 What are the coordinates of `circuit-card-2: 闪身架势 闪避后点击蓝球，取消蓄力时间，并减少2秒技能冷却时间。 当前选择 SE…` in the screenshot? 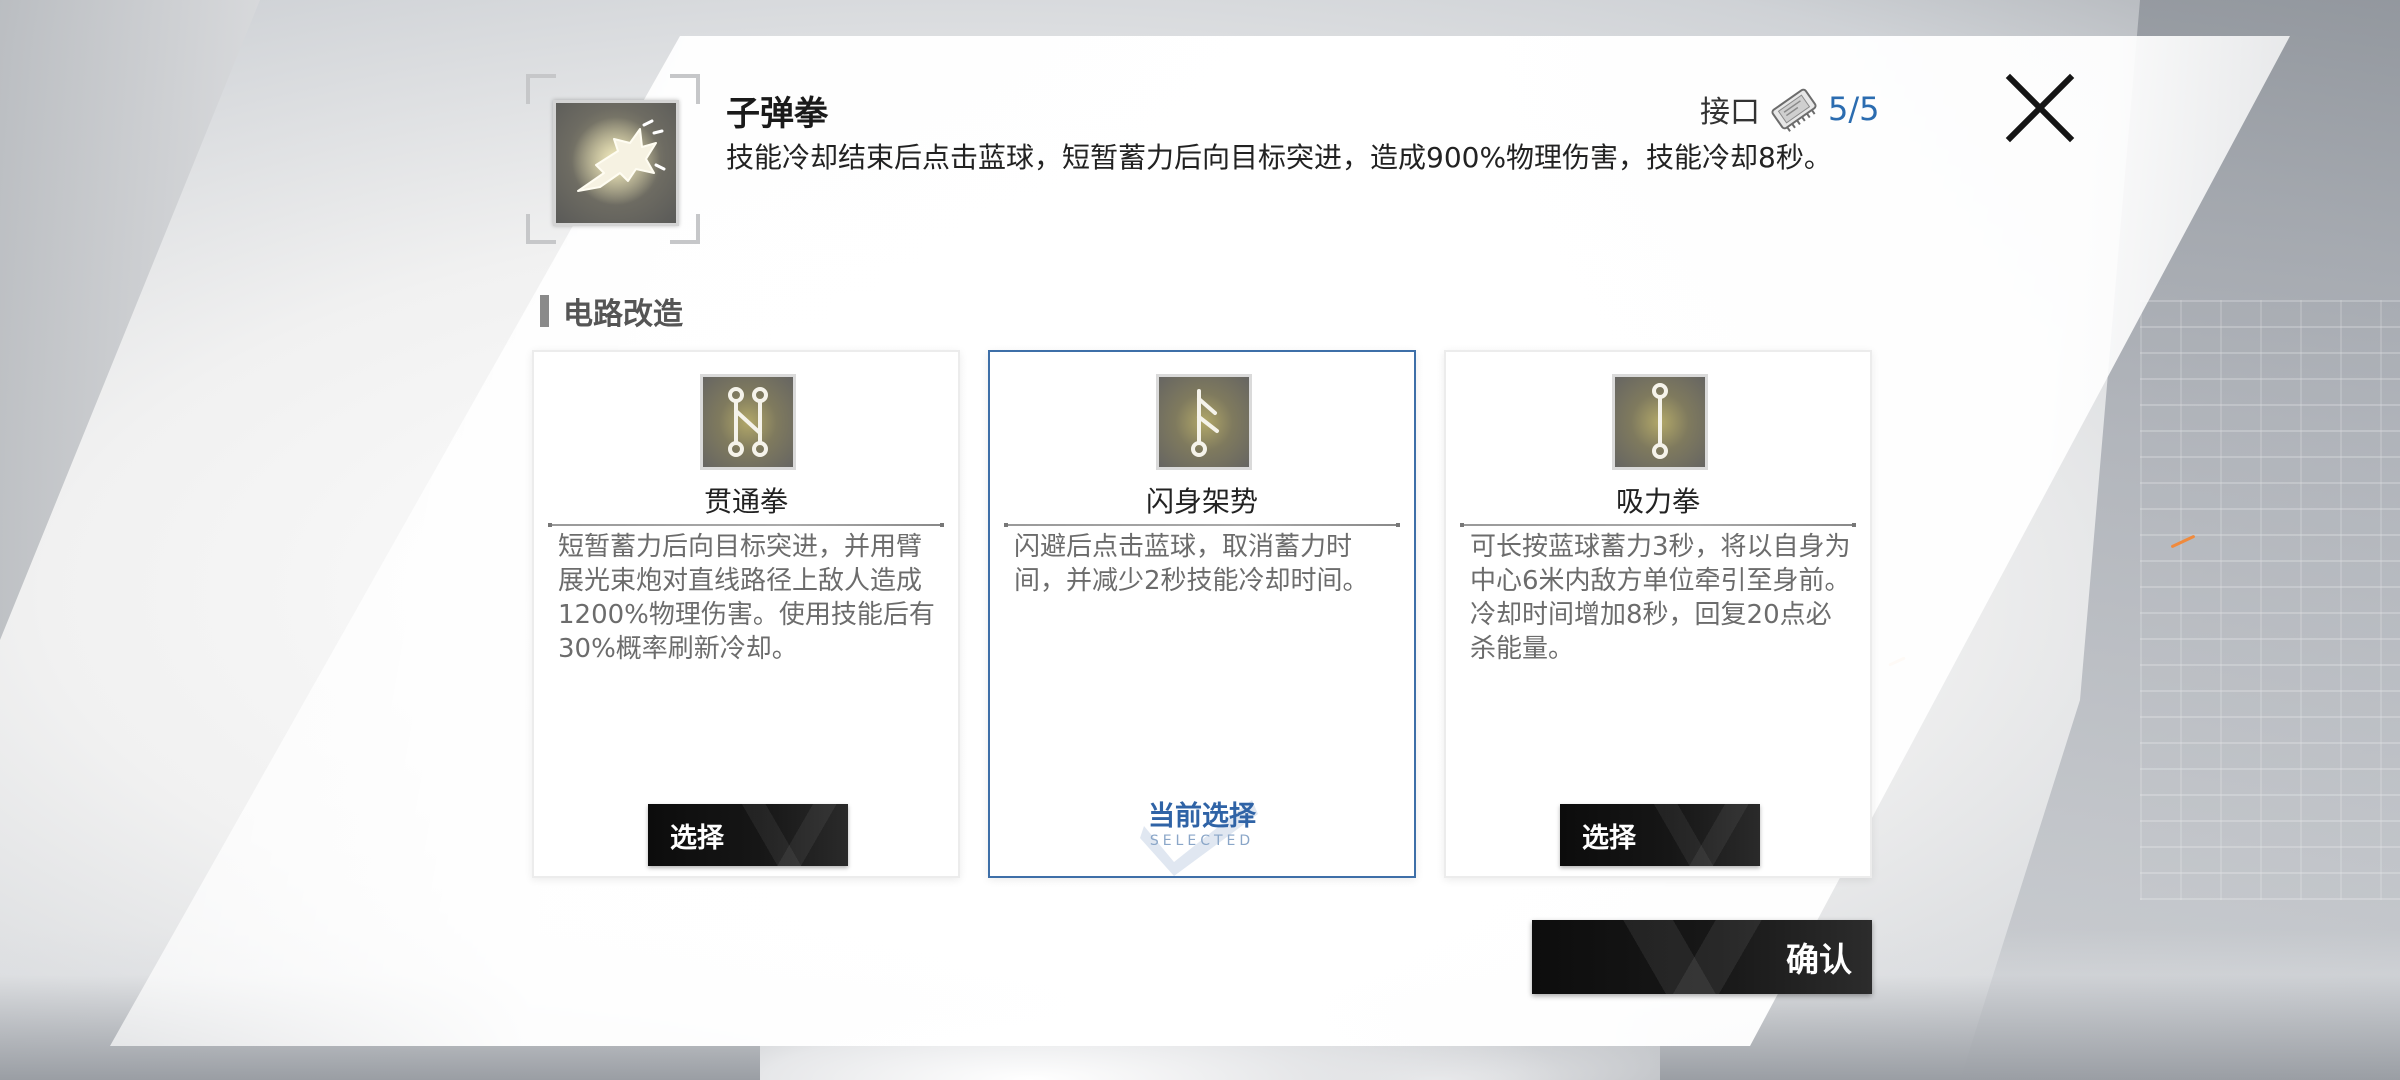 It's located at (1202, 614).